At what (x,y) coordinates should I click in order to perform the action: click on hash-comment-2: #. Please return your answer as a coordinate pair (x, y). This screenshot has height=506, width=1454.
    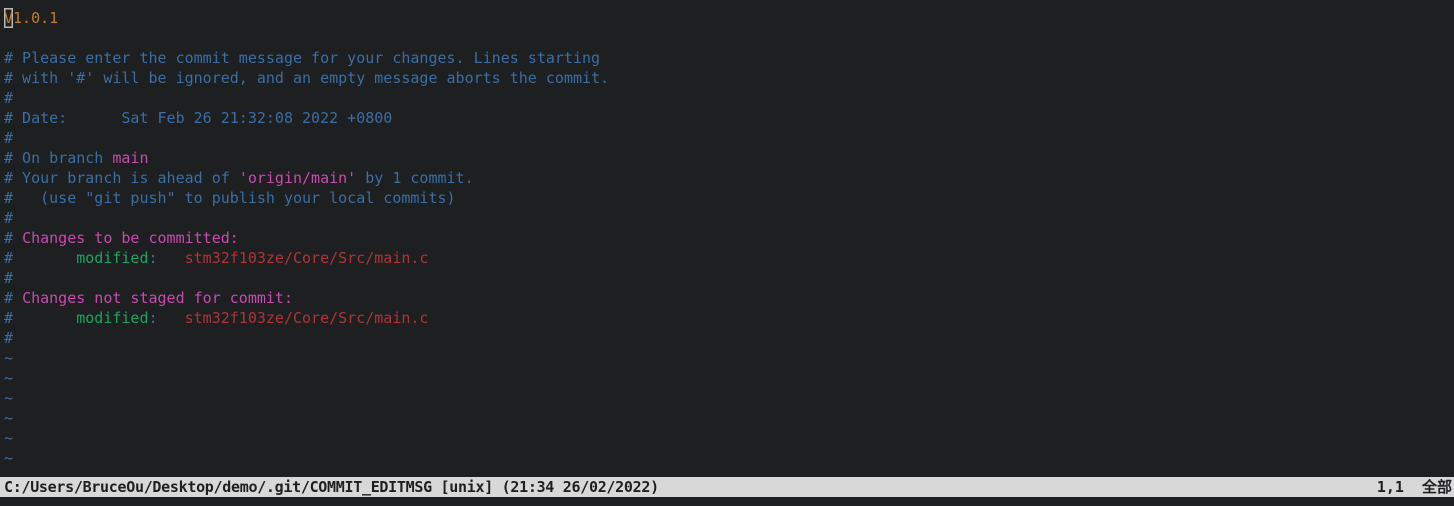
    Looking at the image, I should click on (9, 138).